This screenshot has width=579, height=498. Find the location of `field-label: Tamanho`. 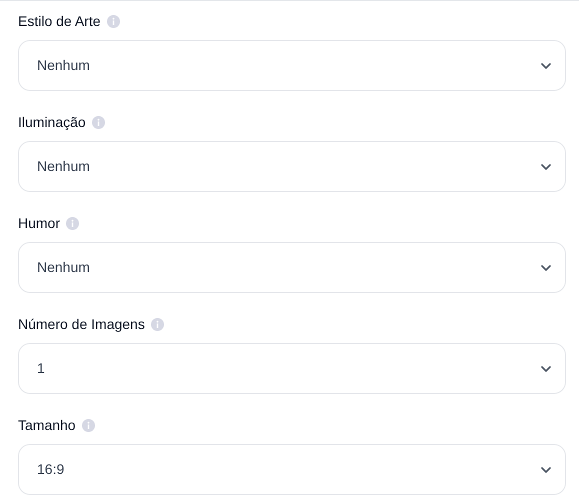

field-label: Tamanho is located at coordinates (47, 425).